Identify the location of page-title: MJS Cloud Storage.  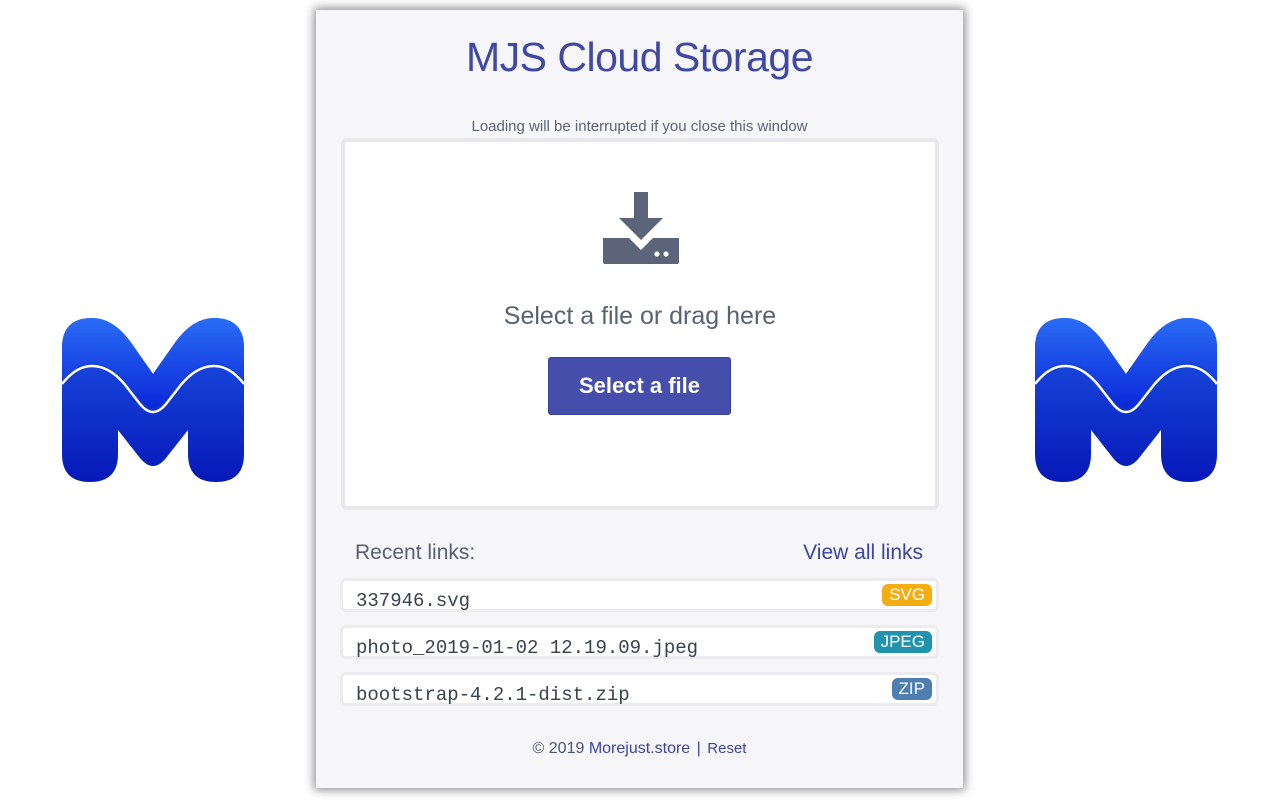
(639, 57).